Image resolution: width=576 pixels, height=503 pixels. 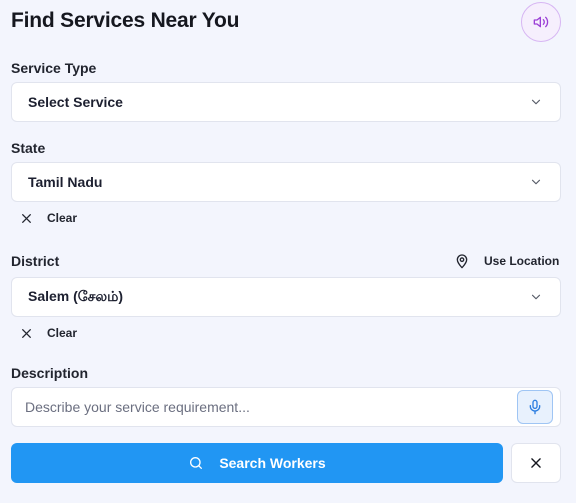 What do you see at coordinates (196, 463) in the screenshot?
I see `search-icon` at bounding box center [196, 463].